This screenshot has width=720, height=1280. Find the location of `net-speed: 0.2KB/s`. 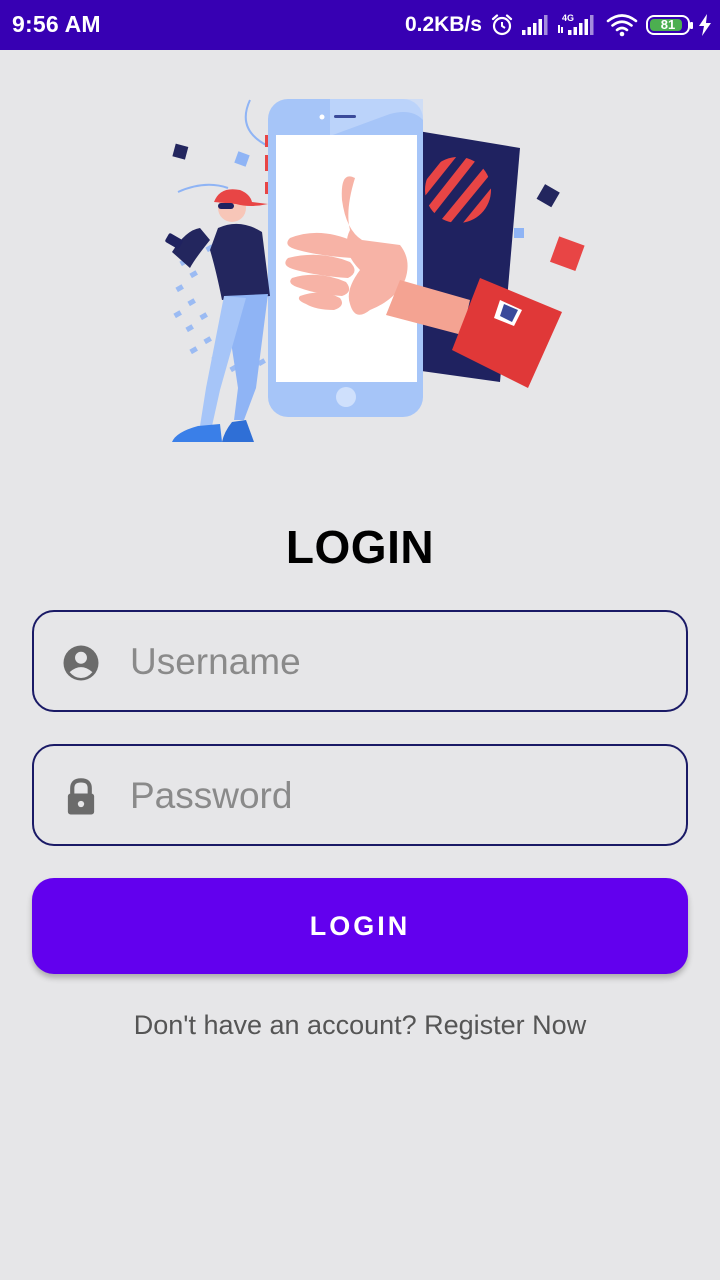

net-speed: 0.2KB/s is located at coordinates (443, 24).